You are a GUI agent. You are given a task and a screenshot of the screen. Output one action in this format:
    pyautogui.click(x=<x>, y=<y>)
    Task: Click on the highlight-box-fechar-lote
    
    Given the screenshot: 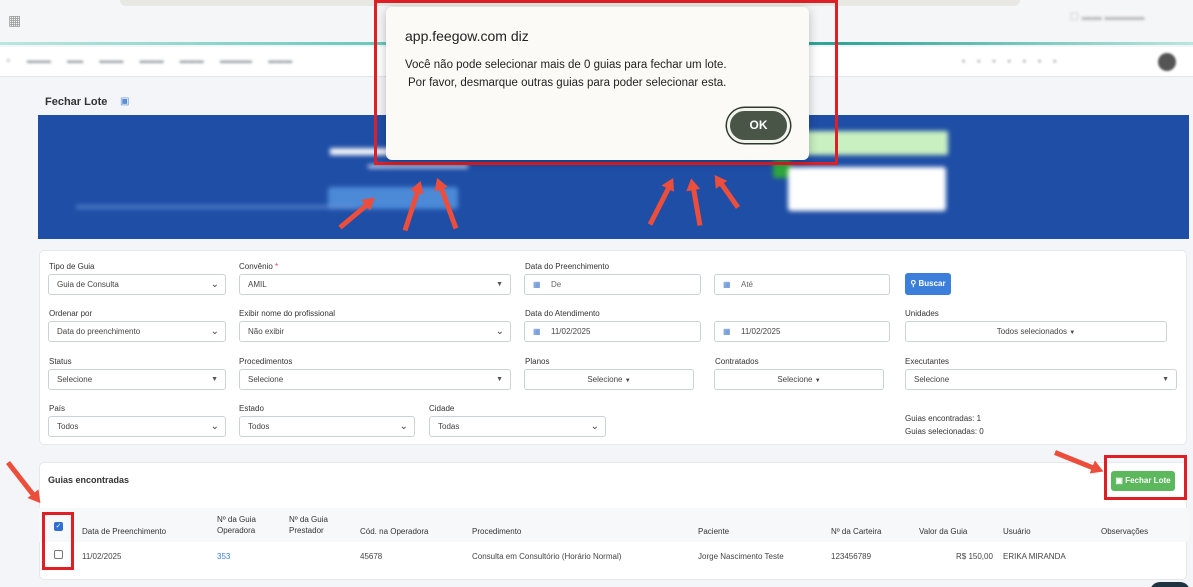 What is the action you would take?
    pyautogui.click(x=1145, y=477)
    